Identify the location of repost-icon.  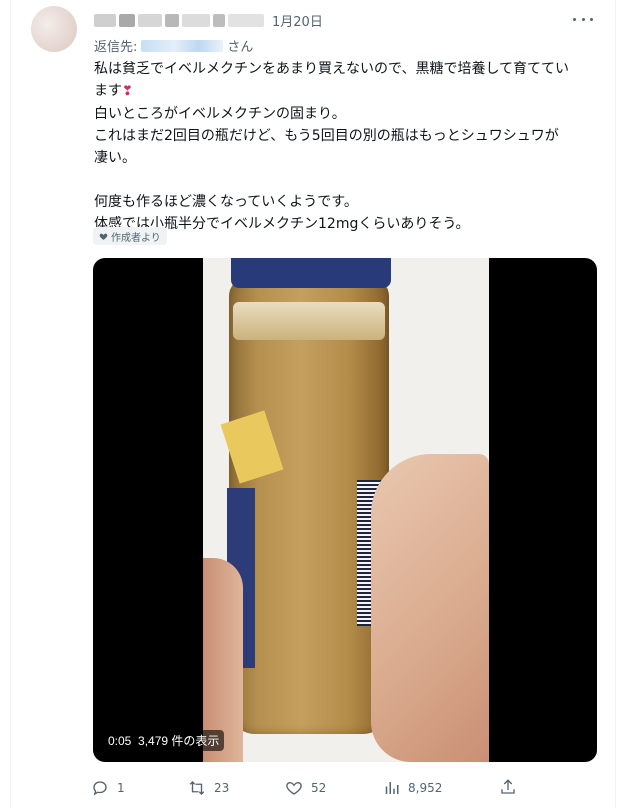
(197, 788).